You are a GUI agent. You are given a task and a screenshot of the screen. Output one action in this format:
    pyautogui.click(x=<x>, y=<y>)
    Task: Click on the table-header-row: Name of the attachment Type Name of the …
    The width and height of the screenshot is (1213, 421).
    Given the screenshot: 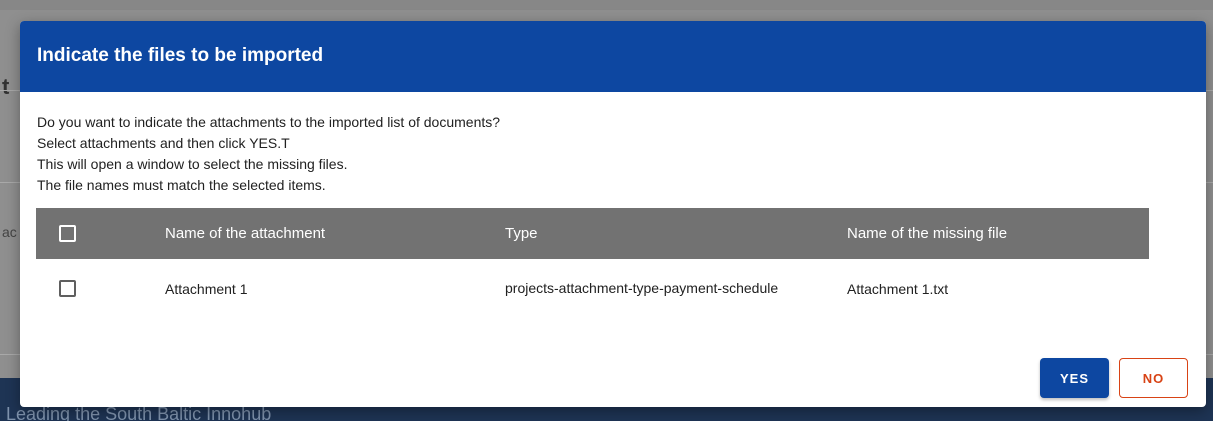 What is the action you would take?
    pyautogui.click(x=592, y=233)
    